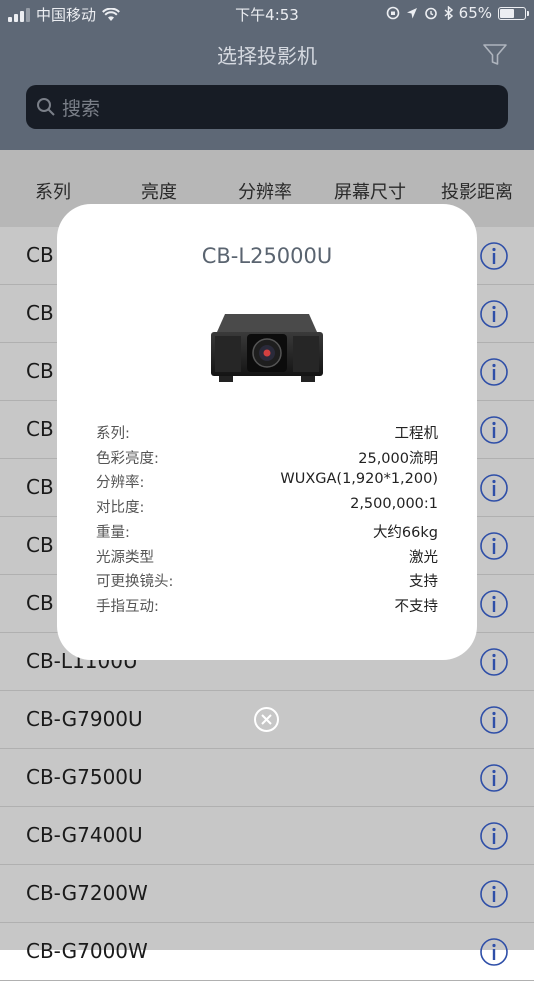 The image size is (534, 981). What do you see at coordinates (370, 191) in the screenshot?
I see `column-header-screen-size: 屏幕尺寸` at bounding box center [370, 191].